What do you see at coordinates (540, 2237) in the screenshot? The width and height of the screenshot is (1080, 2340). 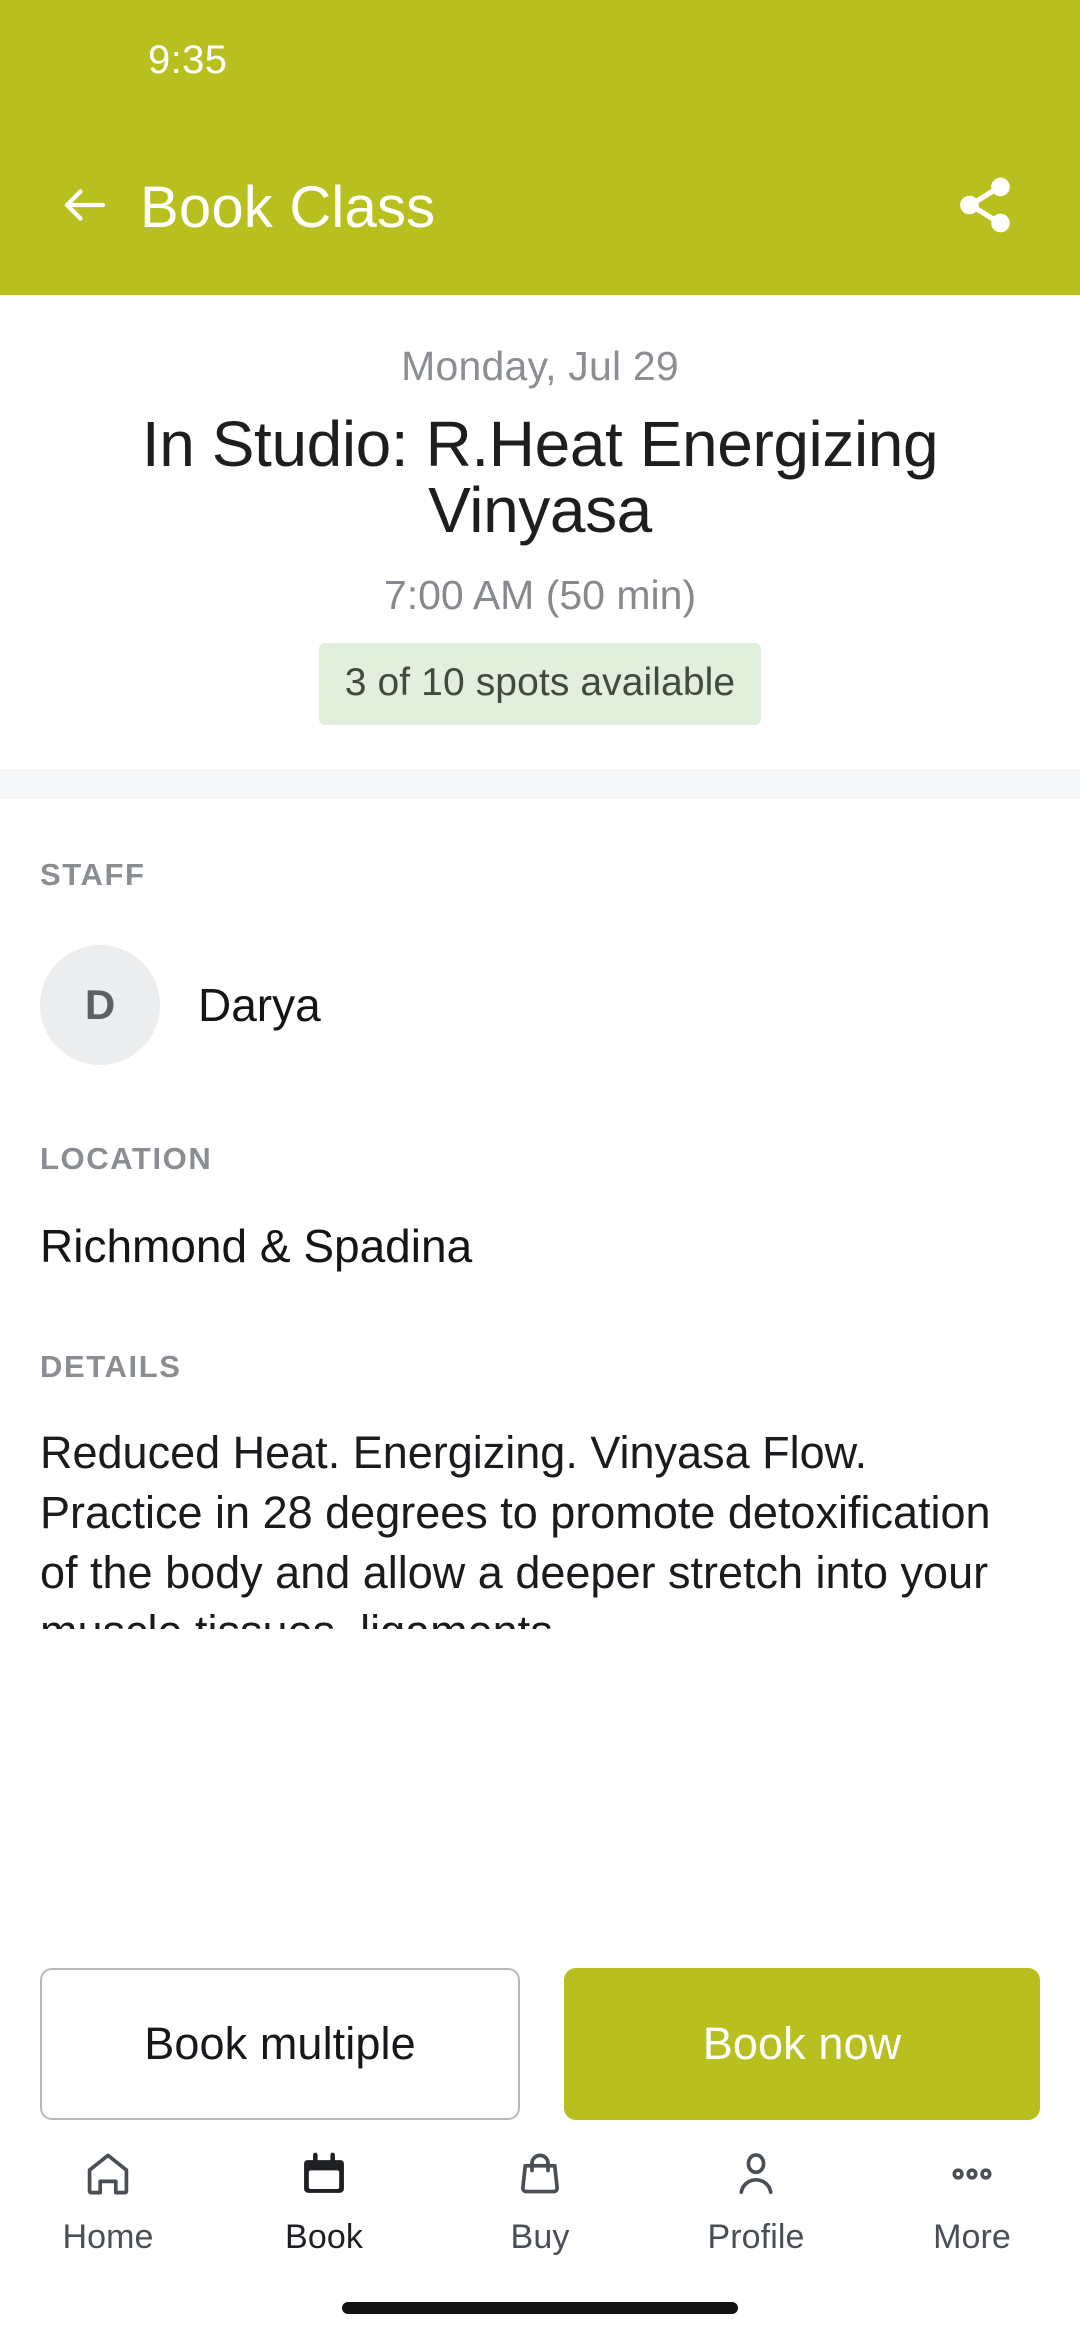 I see `nav-label-buy: Buy` at bounding box center [540, 2237].